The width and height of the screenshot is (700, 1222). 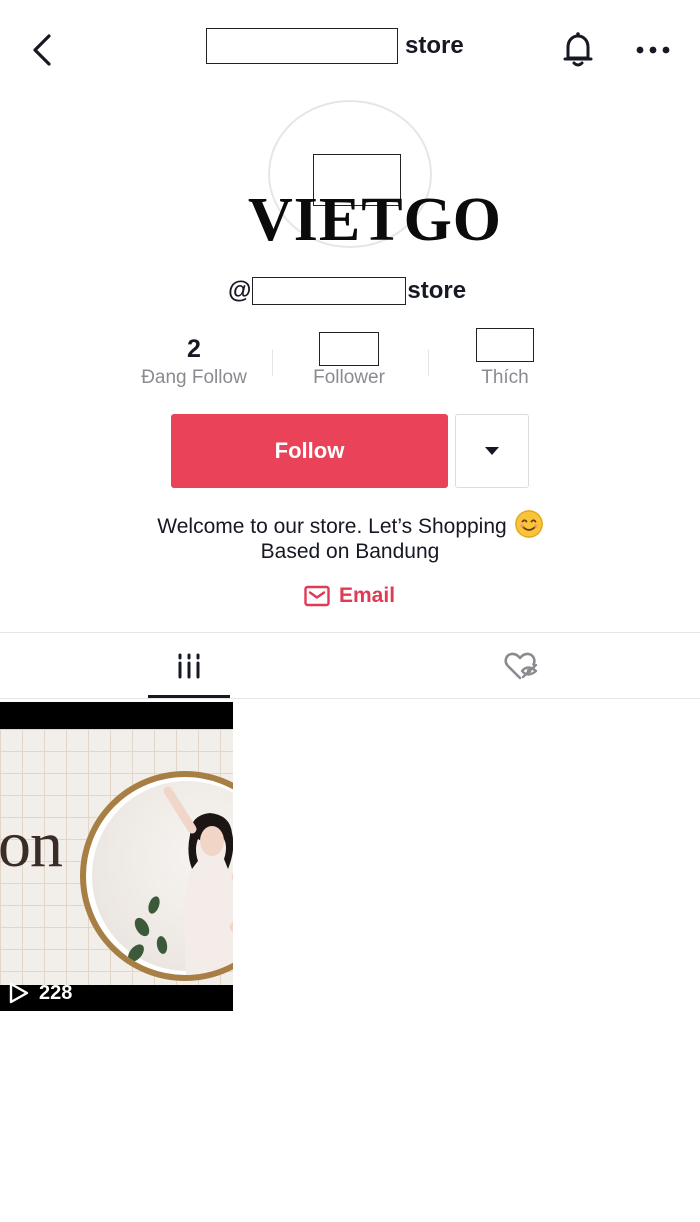 I want to click on chevron-left-icon, so click(x=42, y=50).